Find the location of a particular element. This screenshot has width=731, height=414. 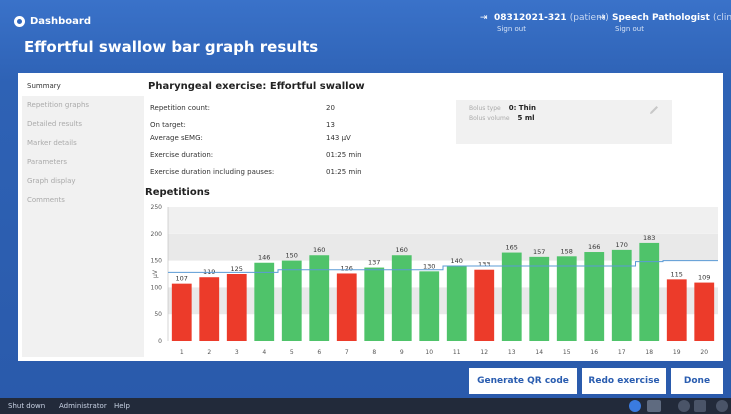

redo-exercise-button: Redo exercise is located at coordinates (624, 381).